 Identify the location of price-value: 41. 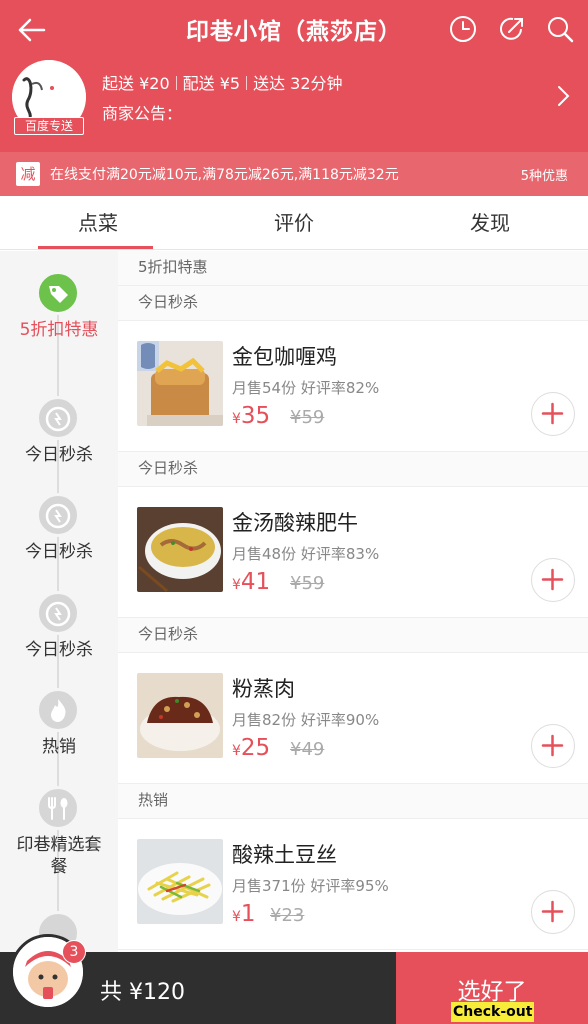
(255, 582).